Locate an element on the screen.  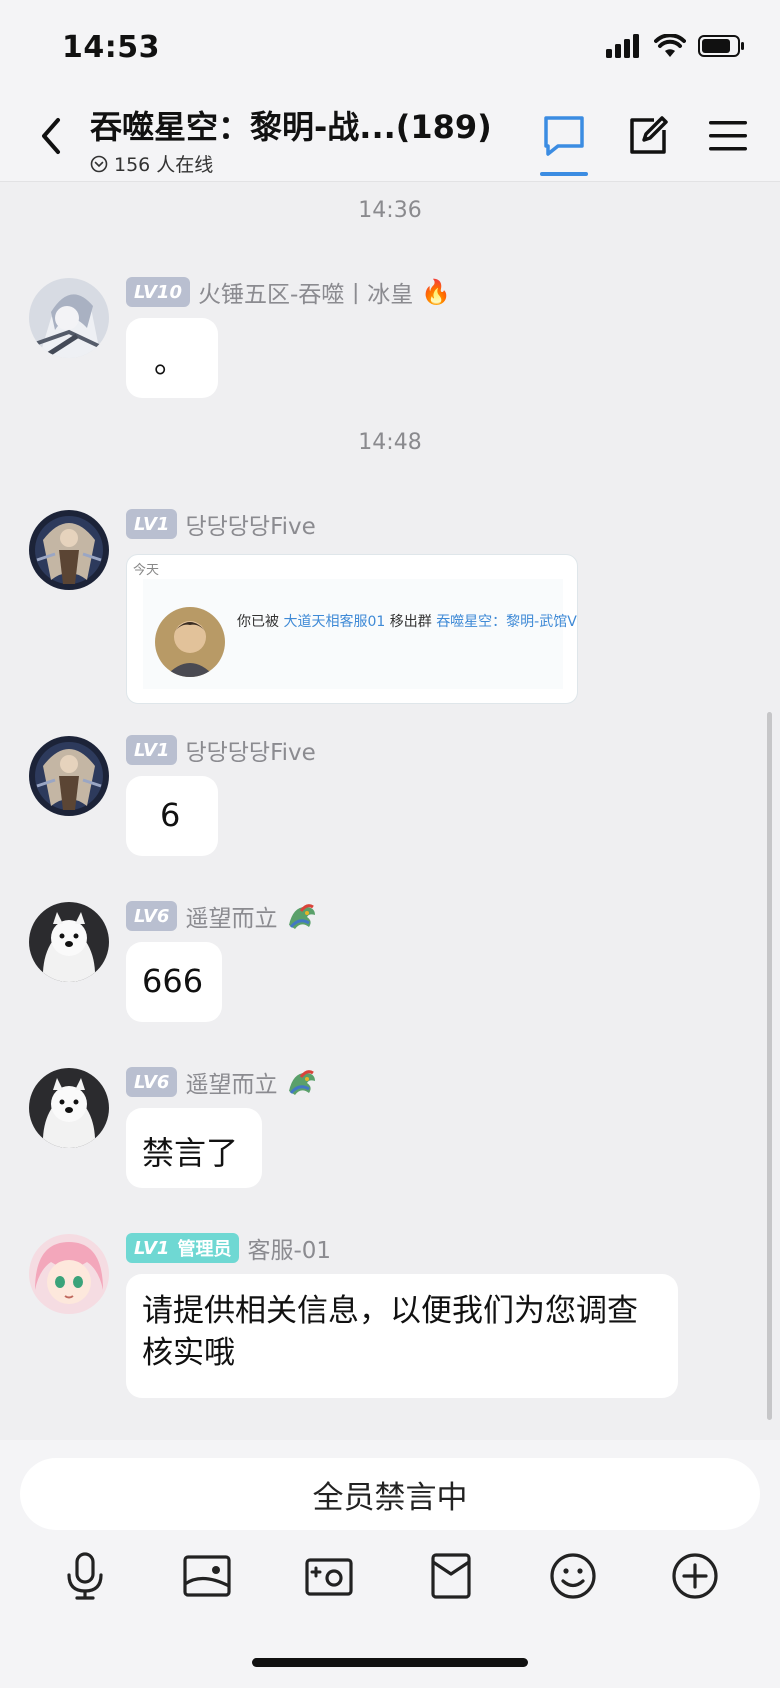
level-badge: LV10 is located at coordinates (158, 292).